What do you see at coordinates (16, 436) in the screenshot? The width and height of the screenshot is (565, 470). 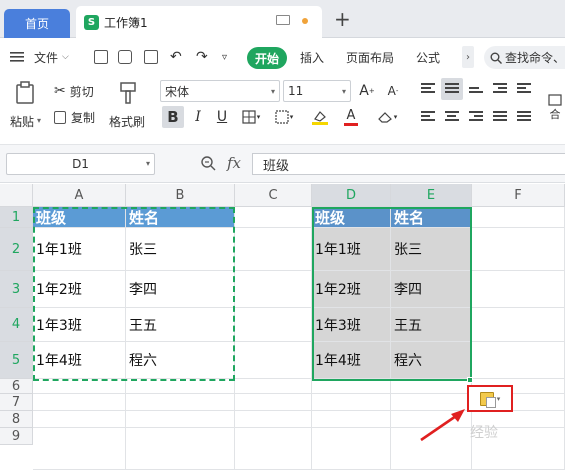 I see `row-header-9: 9` at bounding box center [16, 436].